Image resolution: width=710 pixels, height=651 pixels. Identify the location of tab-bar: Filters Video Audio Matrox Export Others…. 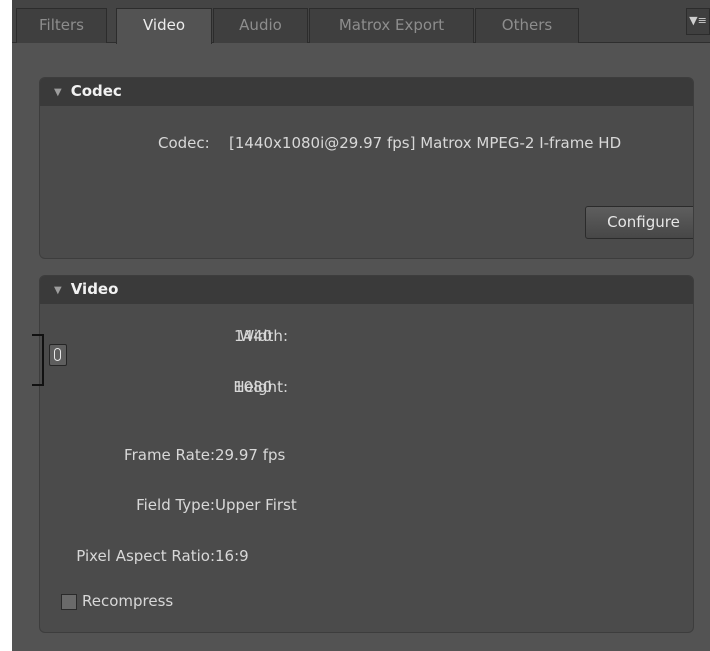
(361, 22).